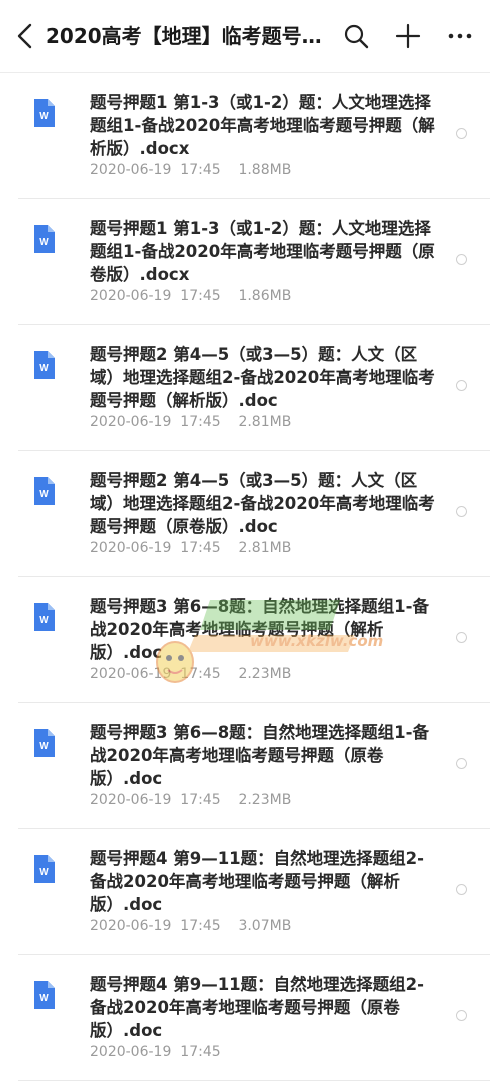  I want to click on more-horizontal-icon, so click(460, 36).